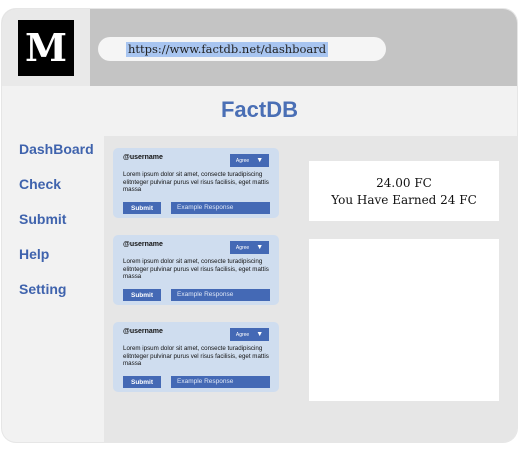  I want to click on sidebar-item-dashboard: DashBoard, so click(64, 156).